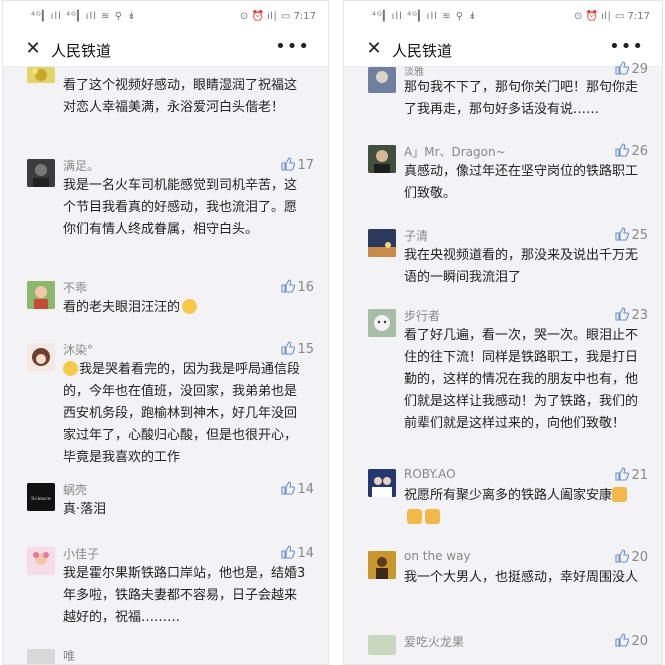  Describe the element at coordinates (422, 315) in the screenshot. I see `username: 步行者` at that location.